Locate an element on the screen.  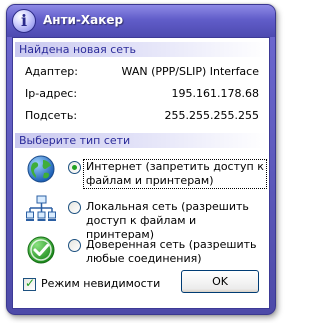
subnet-value: 255.255.255.255 is located at coordinates (211, 115).